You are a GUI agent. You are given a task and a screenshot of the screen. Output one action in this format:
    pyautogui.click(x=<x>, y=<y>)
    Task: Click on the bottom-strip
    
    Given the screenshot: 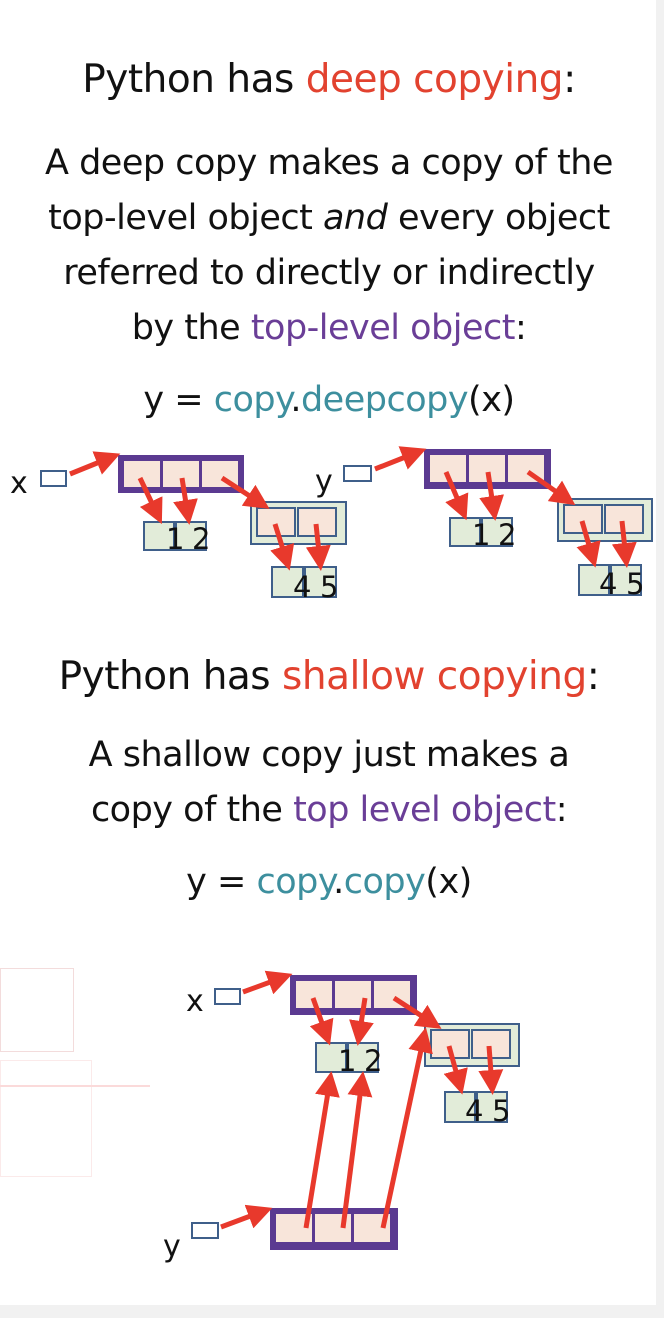 What is the action you would take?
    pyautogui.click(x=332, y=1311)
    